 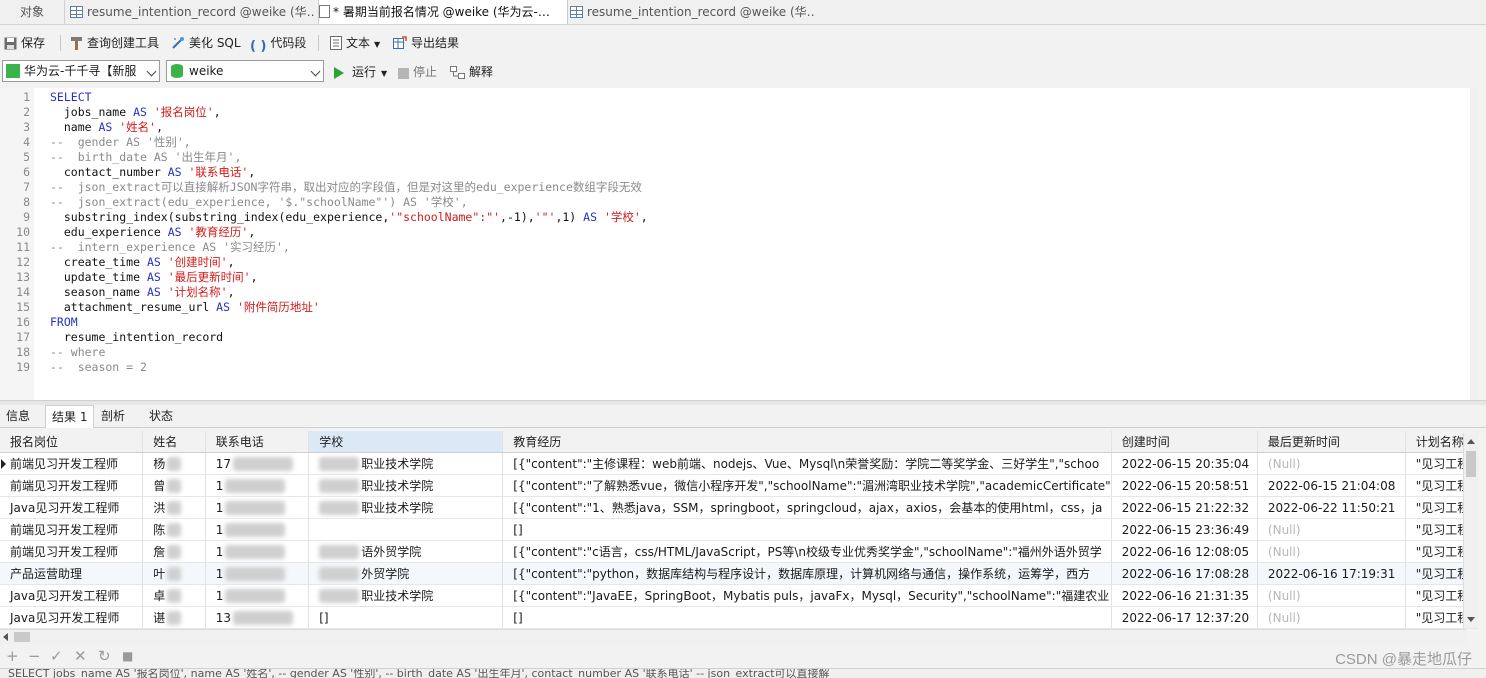 What do you see at coordinates (1184, 485) in the screenshot?
I see `table-cell: 2022-06-15 20:58:51` at bounding box center [1184, 485].